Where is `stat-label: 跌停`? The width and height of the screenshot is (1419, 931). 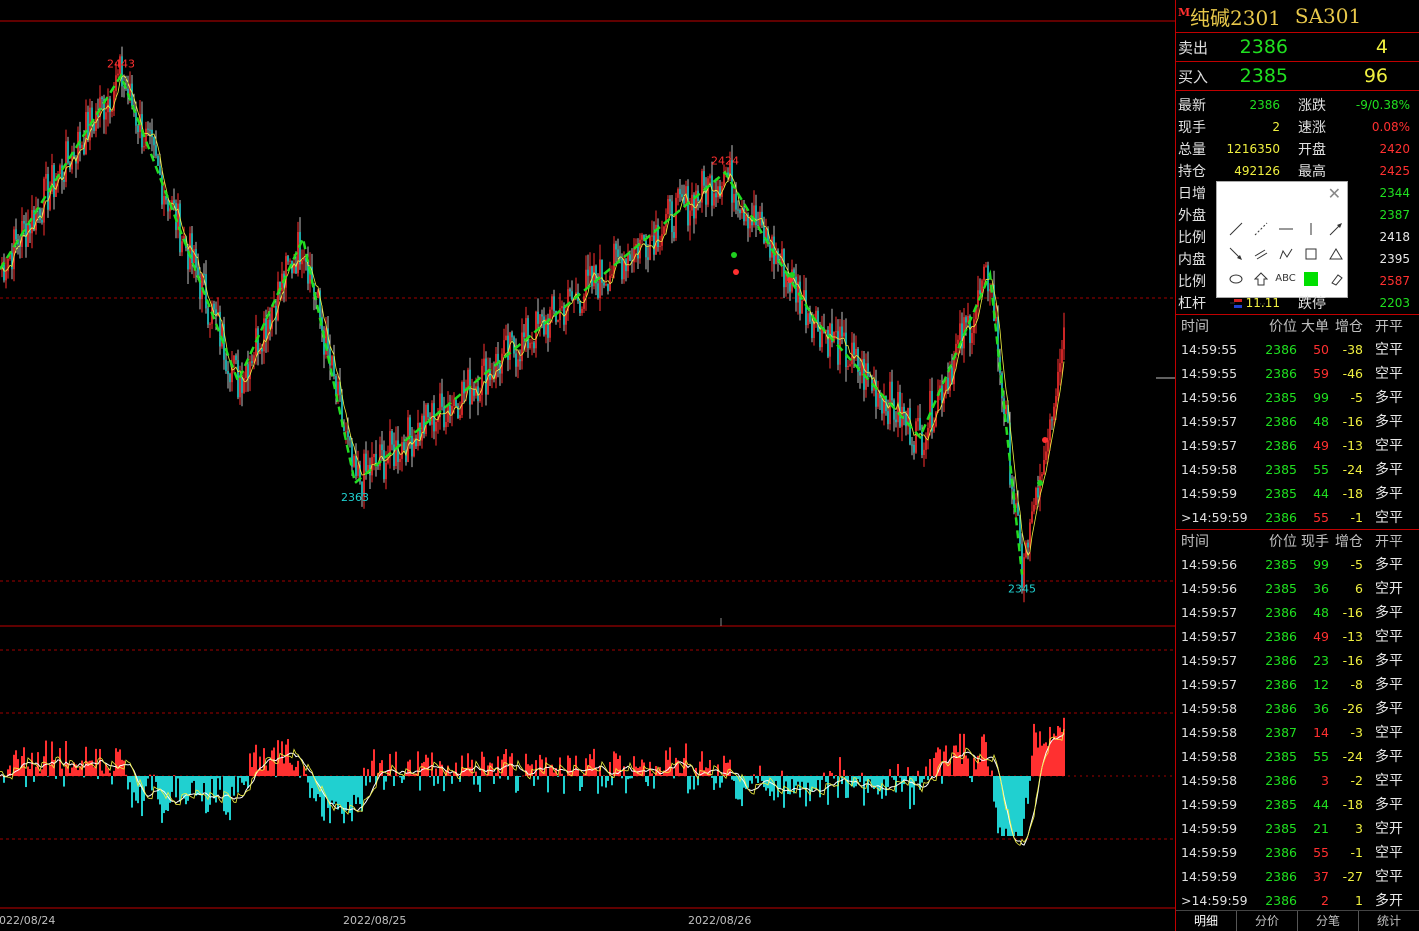 stat-label: 跌停 is located at coordinates (1312, 304).